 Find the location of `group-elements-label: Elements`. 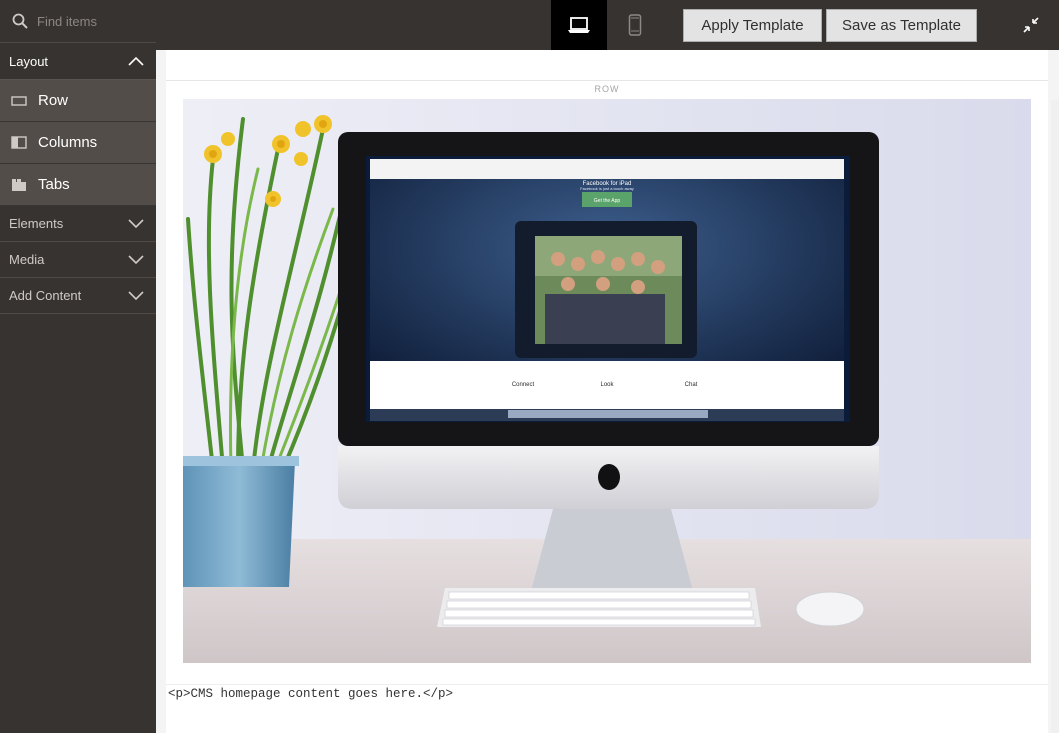

group-elements-label: Elements is located at coordinates (36, 223).